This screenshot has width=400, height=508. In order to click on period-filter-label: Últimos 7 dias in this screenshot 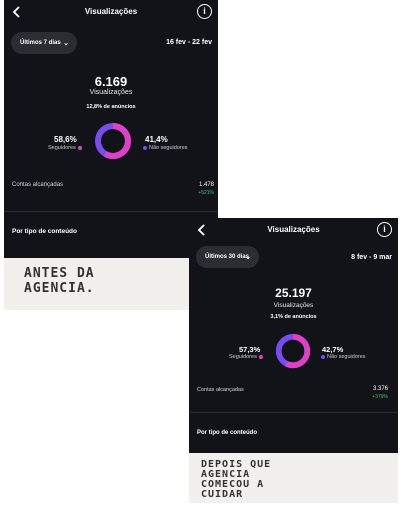, I will do `click(40, 43)`.